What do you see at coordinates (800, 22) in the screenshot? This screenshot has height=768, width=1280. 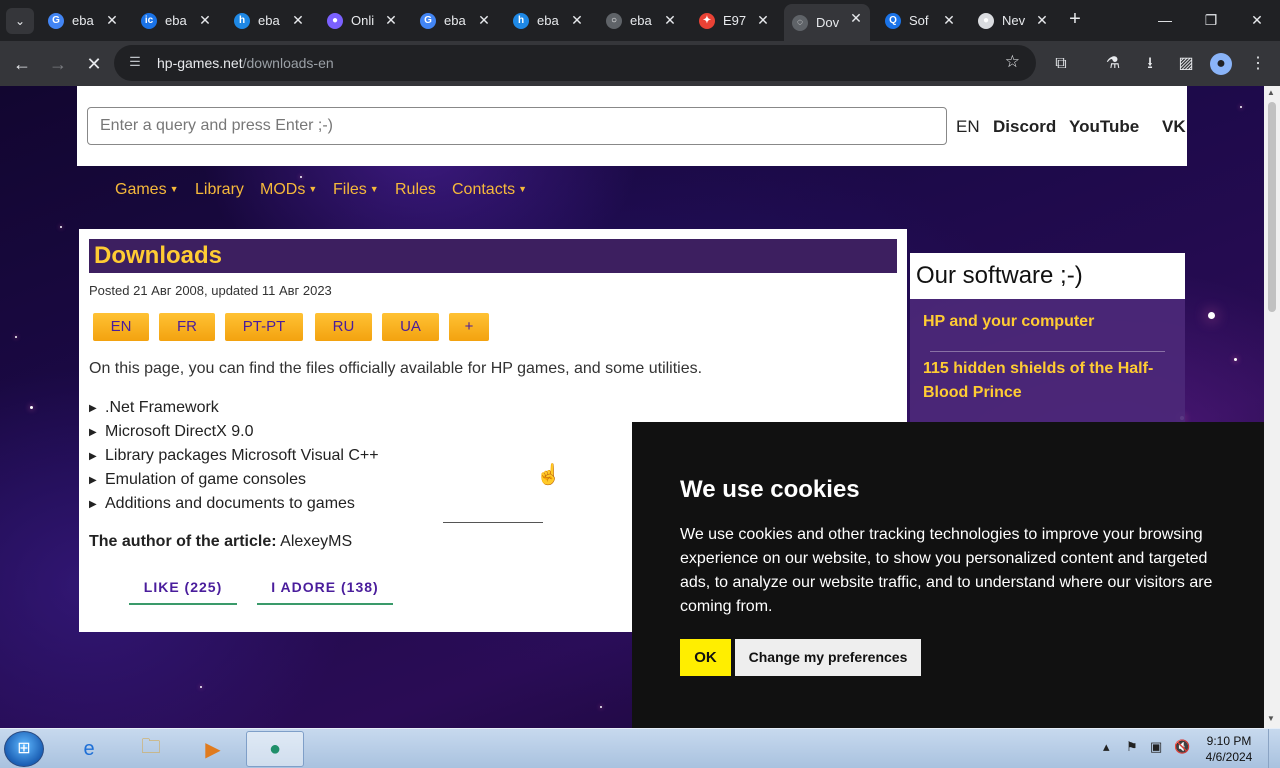 I see `loading-icon: ◌` at bounding box center [800, 22].